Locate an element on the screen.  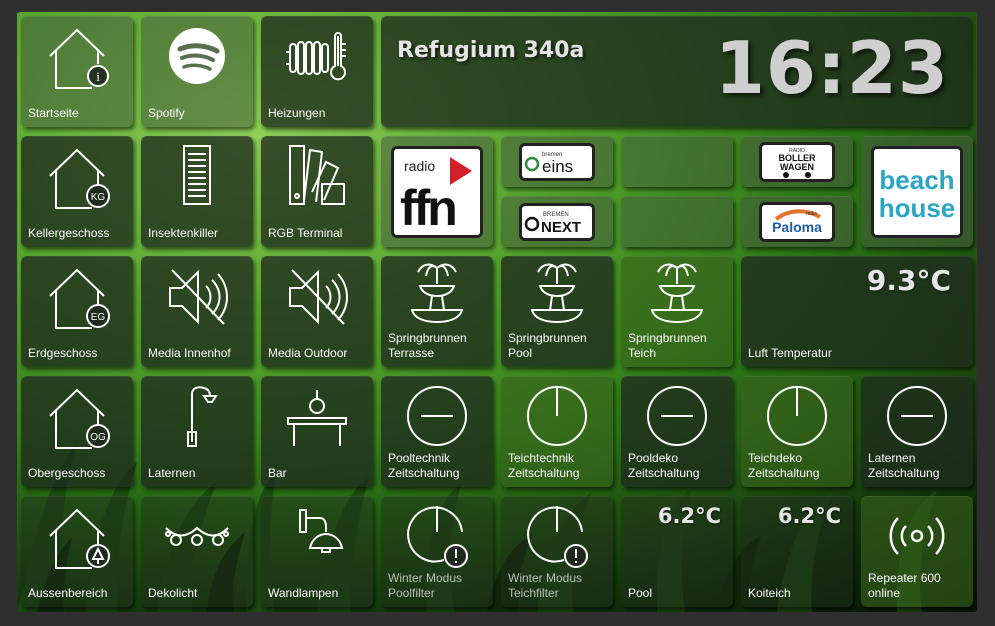
home-tree-icon is located at coordinates (77, 537).